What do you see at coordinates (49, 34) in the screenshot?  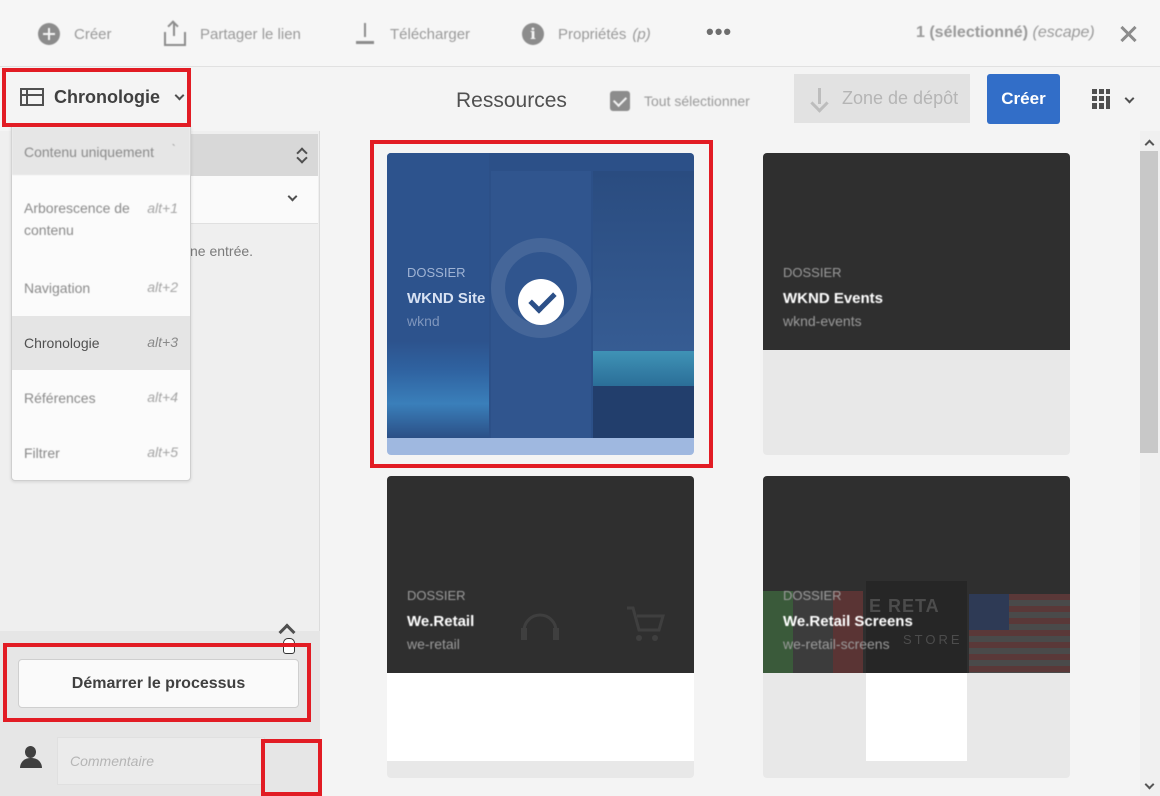 I see `add-circle-icon` at bounding box center [49, 34].